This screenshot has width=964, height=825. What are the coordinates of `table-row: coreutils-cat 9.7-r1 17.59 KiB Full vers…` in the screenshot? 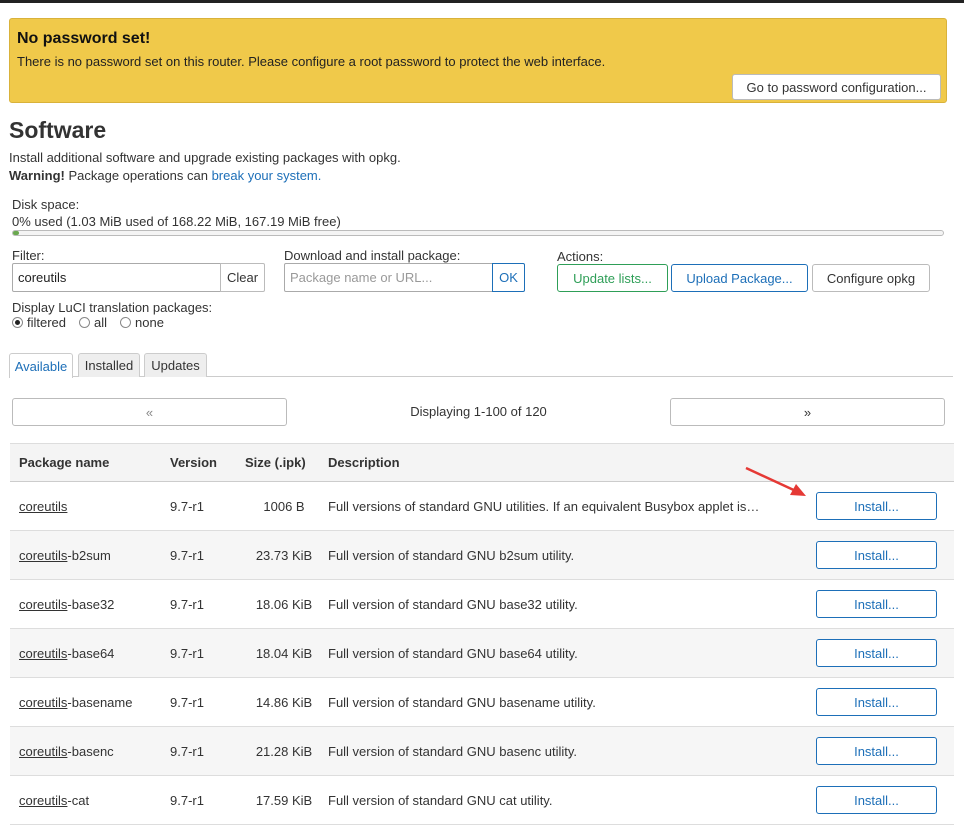 It's located at (482, 800).